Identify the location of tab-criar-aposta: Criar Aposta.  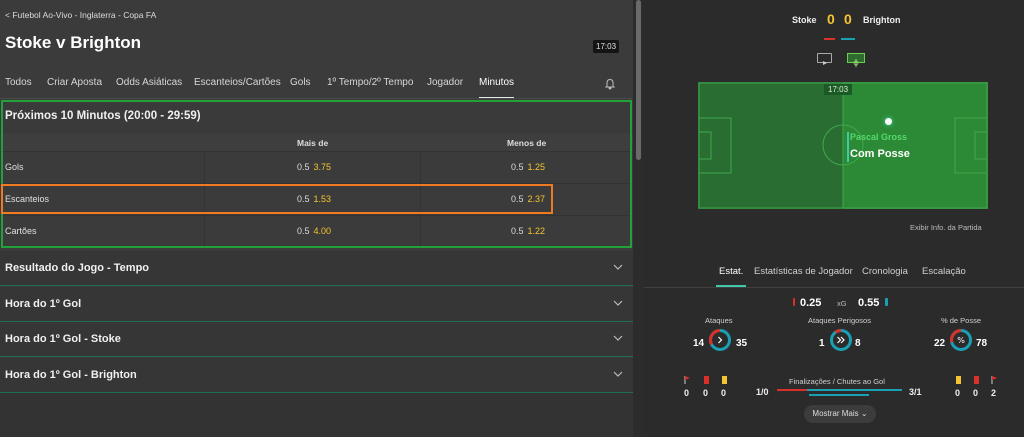
(74, 82).